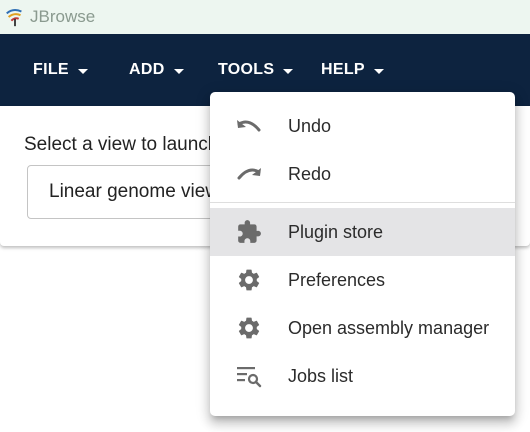  I want to click on menu-item-label: Redo, so click(310, 173).